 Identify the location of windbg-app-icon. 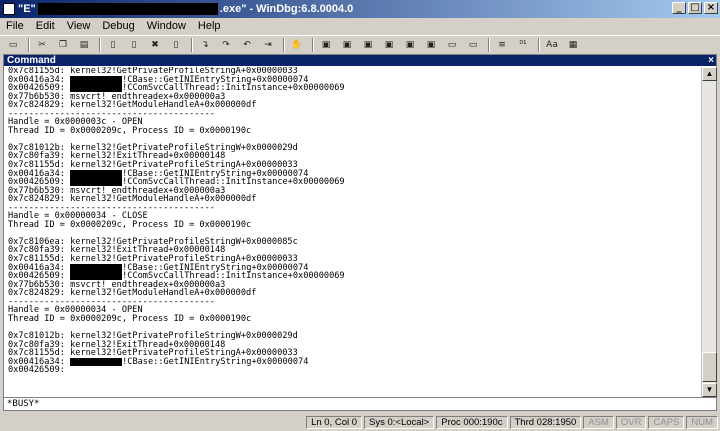
(9, 9).